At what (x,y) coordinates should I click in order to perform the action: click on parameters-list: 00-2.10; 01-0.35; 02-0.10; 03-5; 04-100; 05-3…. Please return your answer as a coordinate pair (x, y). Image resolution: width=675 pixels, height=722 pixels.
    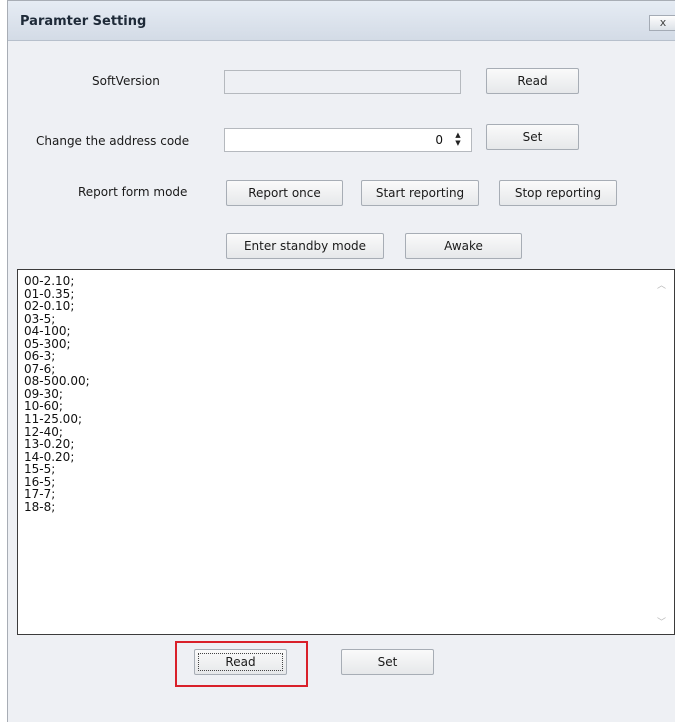
    Looking at the image, I should click on (57, 394).